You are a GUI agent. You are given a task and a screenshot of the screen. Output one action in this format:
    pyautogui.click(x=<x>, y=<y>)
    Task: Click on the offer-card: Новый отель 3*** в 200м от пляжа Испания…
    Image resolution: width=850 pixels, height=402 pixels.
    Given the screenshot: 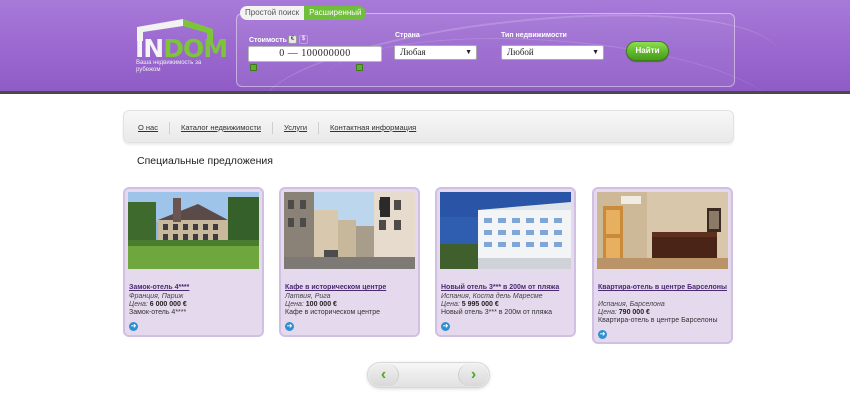 What is the action you would take?
    pyautogui.click(x=505, y=262)
    